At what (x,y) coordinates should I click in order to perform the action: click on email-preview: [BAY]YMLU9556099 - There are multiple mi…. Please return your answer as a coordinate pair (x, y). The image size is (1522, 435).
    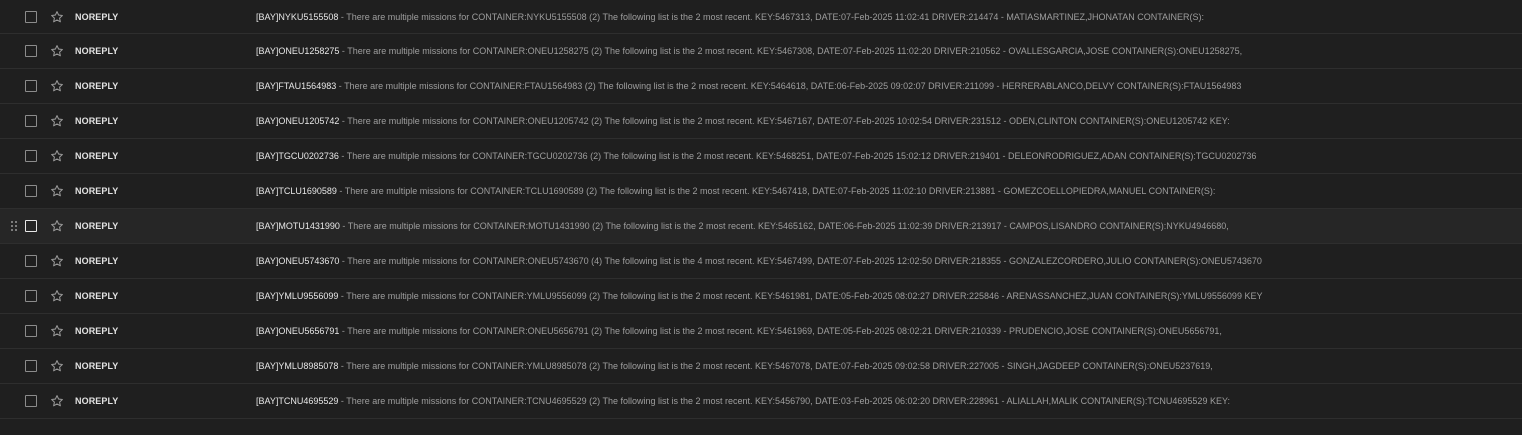
    Looking at the image, I should click on (879, 296).